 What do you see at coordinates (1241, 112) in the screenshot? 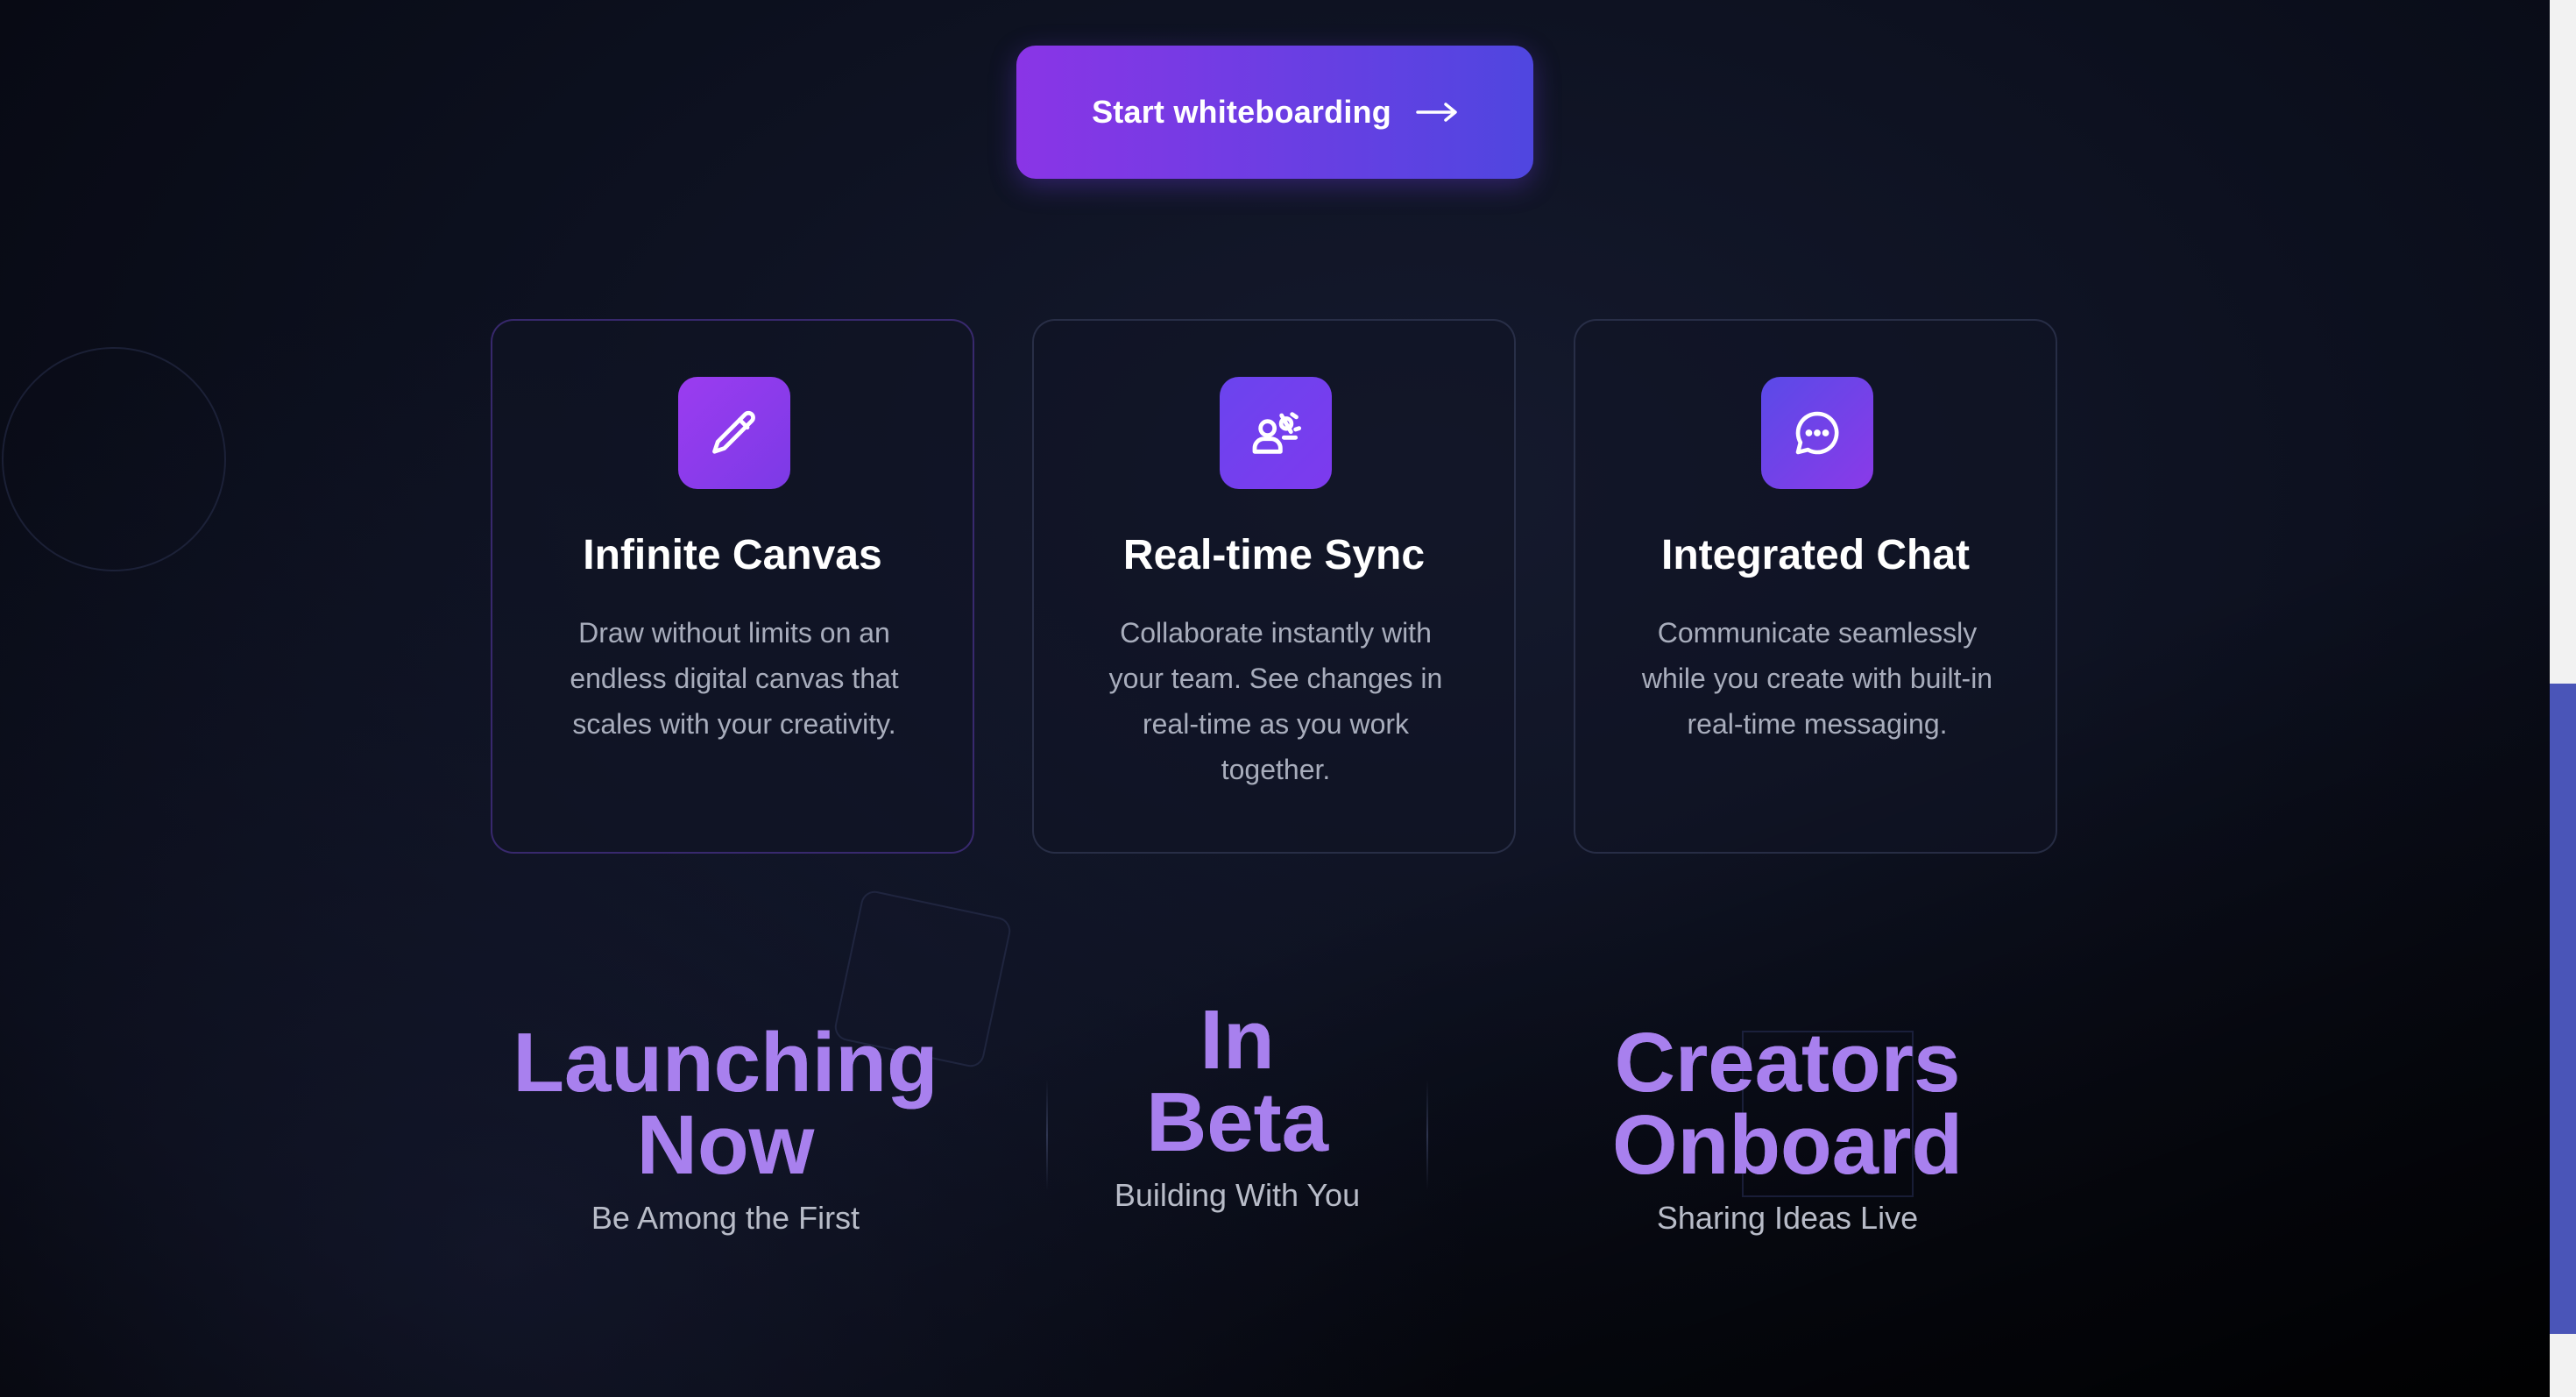
I see `start-whiteboarding-label: Start whiteboarding` at bounding box center [1241, 112].